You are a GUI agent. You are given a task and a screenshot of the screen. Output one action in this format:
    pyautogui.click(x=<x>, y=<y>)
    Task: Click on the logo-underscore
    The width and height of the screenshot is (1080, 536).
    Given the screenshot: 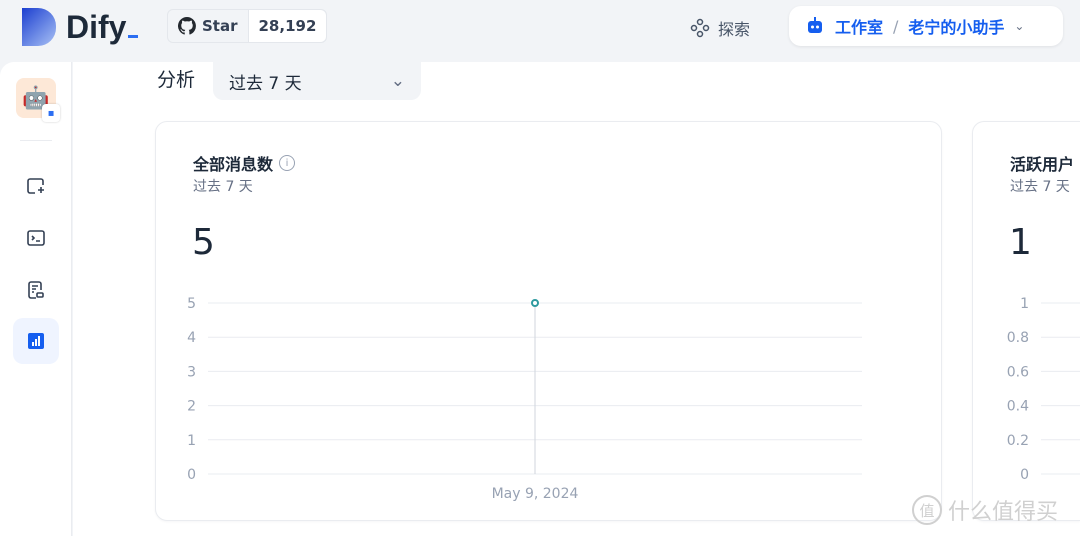 What is the action you would take?
    pyautogui.click(x=133, y=36)
    